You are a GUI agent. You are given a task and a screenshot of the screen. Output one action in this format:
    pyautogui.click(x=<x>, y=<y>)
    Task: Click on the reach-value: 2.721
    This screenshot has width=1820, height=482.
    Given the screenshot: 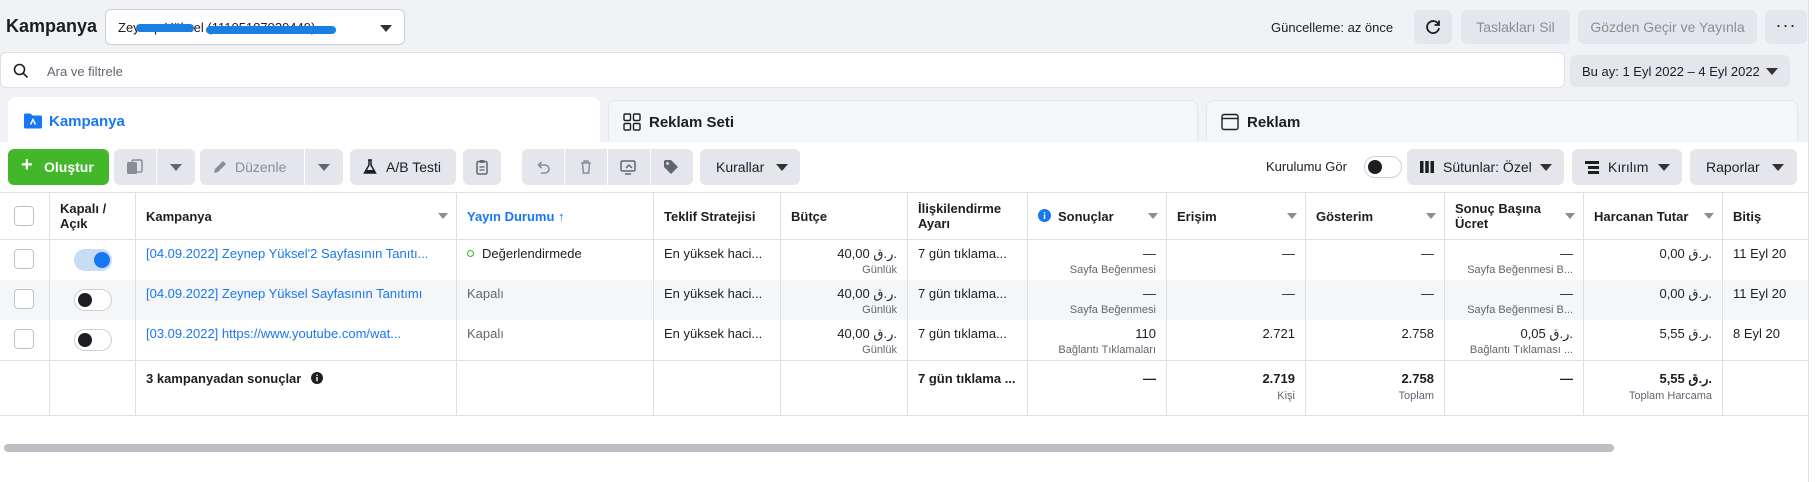 What is the action you would take?
    pyautogui.click(x=1278, y=333)
    